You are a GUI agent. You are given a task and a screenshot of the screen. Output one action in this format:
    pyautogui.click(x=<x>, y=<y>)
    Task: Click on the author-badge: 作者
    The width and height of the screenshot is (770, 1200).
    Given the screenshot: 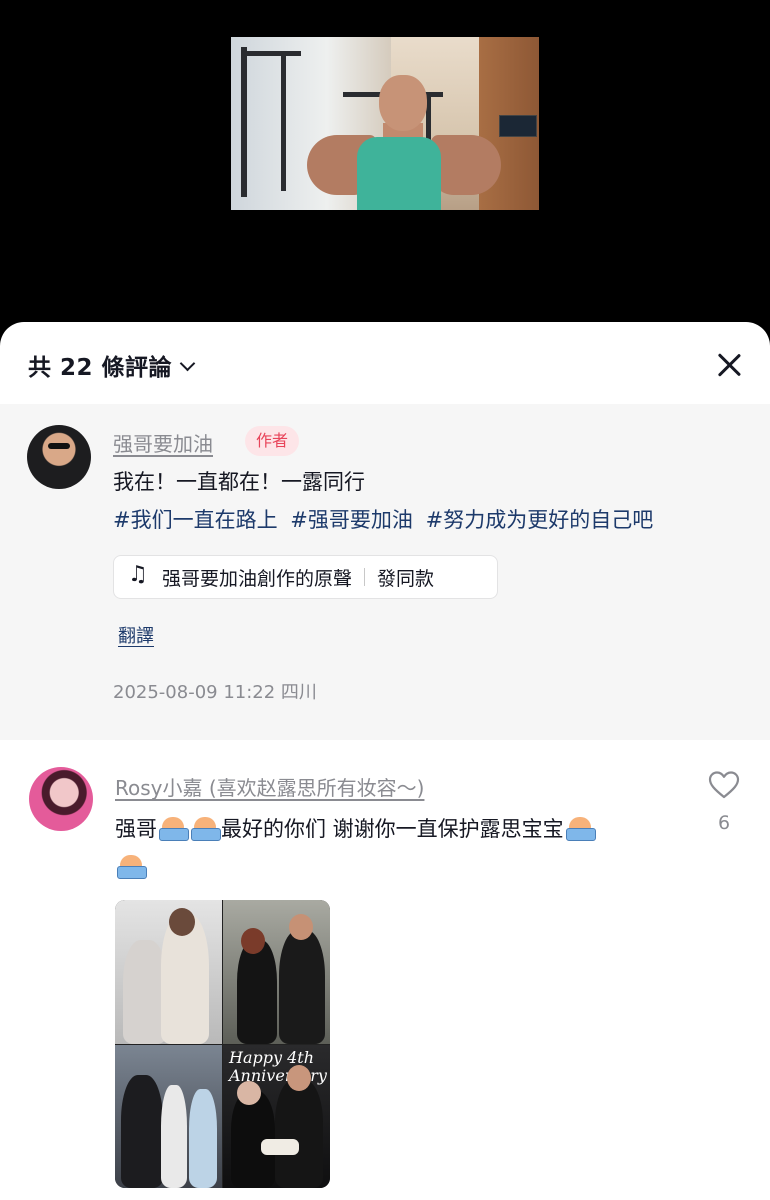 What is the action you would take?
    pyautogui.click(x=272, y=441)
    